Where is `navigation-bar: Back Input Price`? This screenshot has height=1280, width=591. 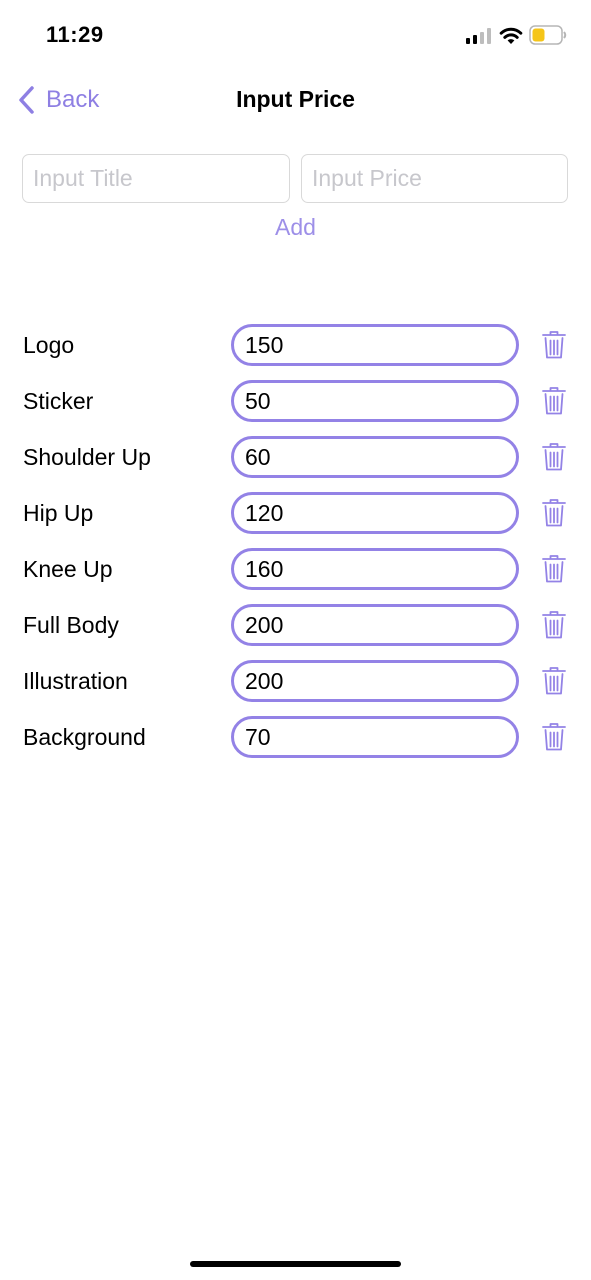 navigation-bar: Back Input Price is located at coordinates (295, 100).